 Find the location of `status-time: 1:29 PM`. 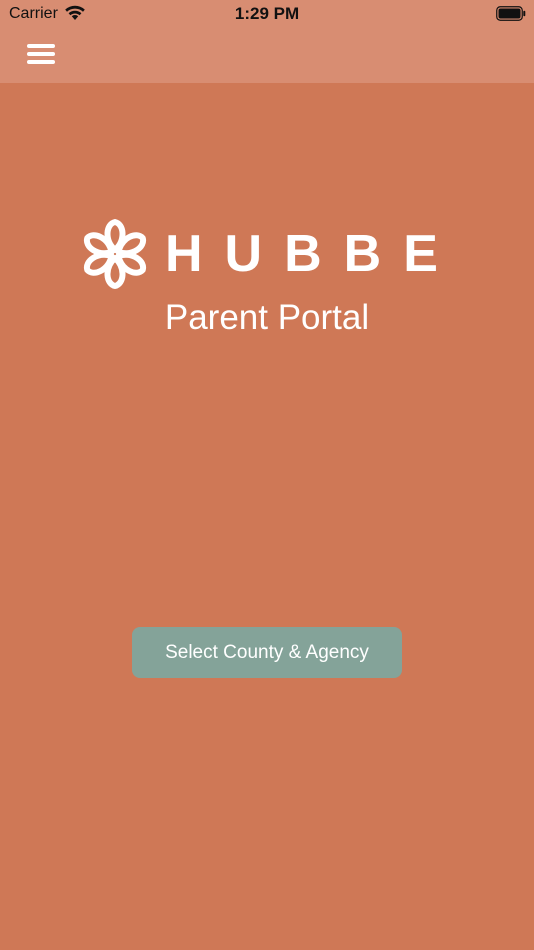

status-time: 1:29 PM is located at coordinates (267, 13).